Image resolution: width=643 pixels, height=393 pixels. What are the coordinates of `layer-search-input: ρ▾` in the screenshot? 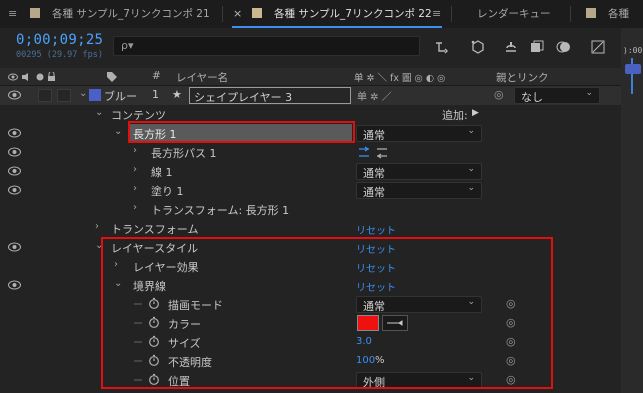 It's located at (266, 46).